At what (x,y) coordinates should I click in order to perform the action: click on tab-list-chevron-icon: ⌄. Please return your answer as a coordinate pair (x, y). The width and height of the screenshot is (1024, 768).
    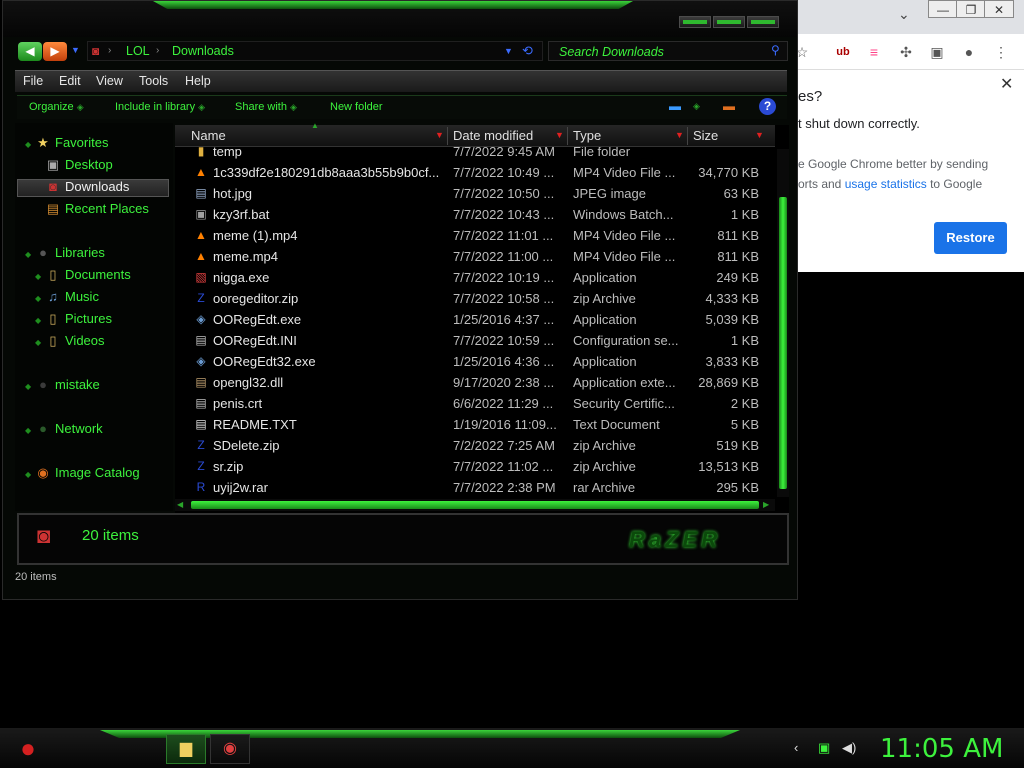
    Looking at the image, I should click on (904, 14).